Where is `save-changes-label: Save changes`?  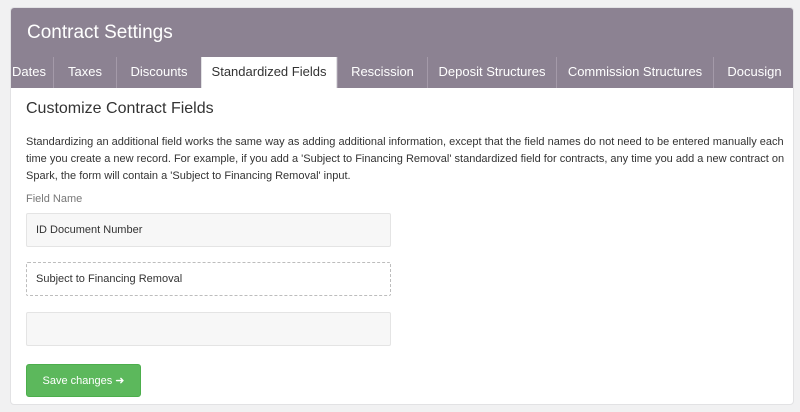 save-changes-label: Save changes is located at coordinates (77, 381).